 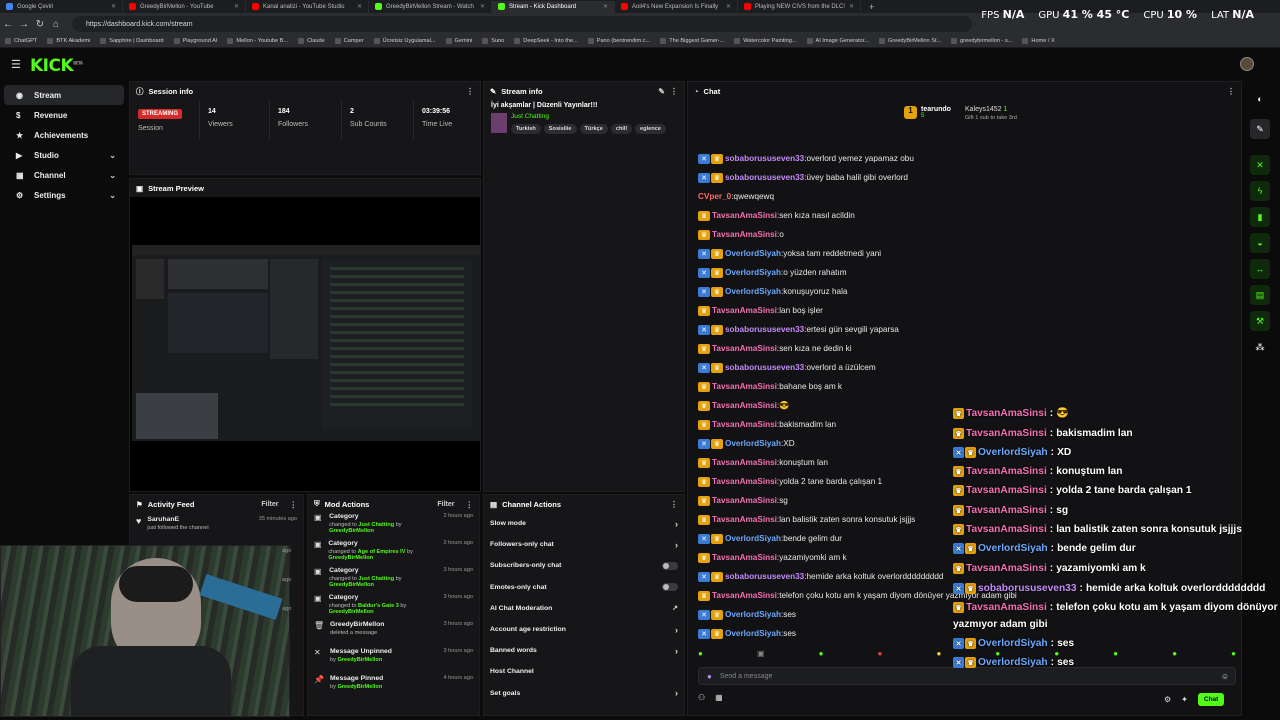 I want to click on chat-input: ● Send a message ☺, so click(x=967, y=676).